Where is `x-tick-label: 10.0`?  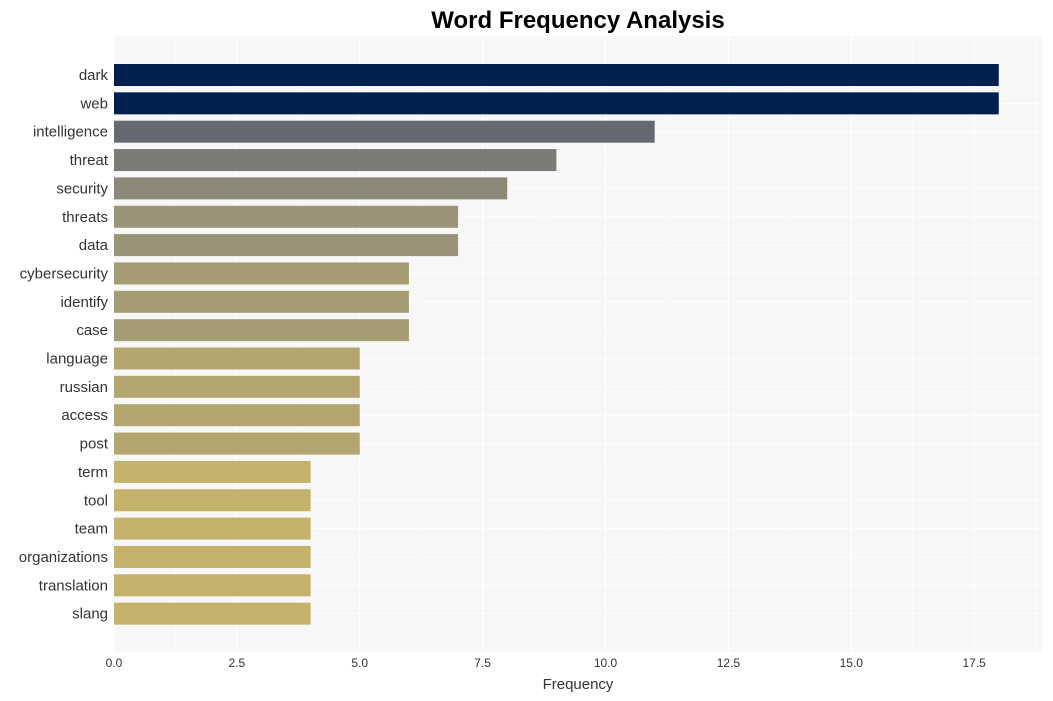 x-tick-label: 10.0 is located at coordinates (606, 663).